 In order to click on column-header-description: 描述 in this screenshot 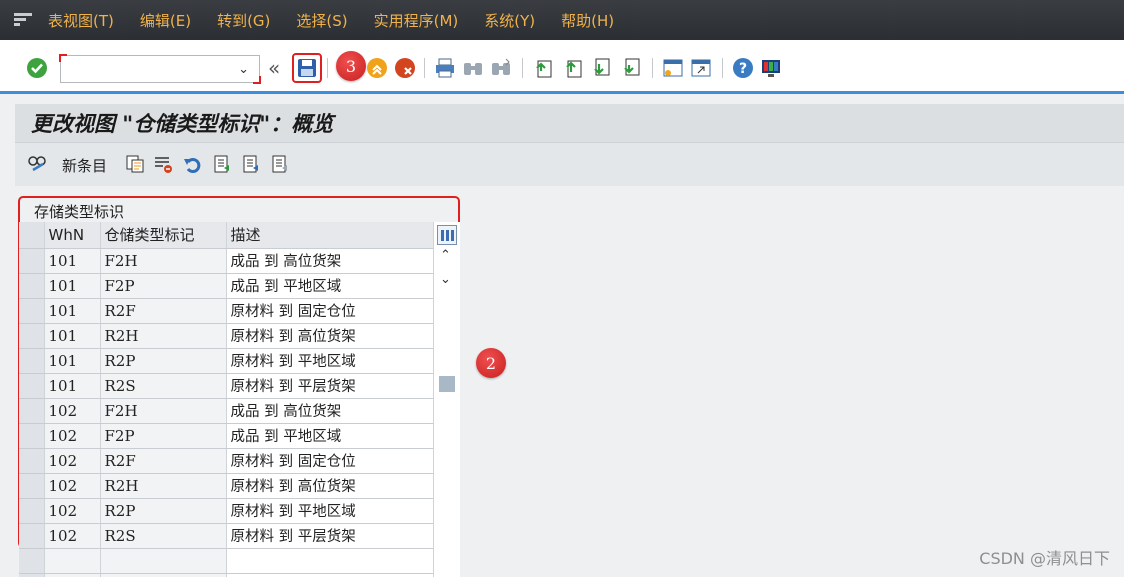, I will do `click(330, 235)`.